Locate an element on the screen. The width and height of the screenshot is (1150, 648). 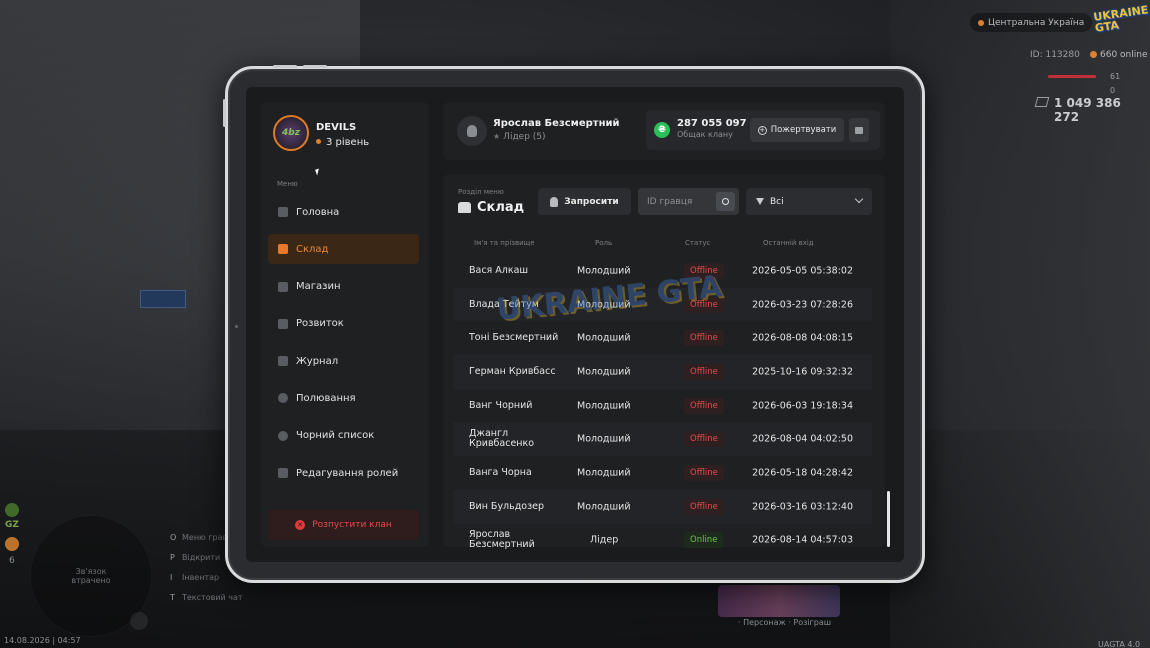
player-search is located at coordinates (688, 201).